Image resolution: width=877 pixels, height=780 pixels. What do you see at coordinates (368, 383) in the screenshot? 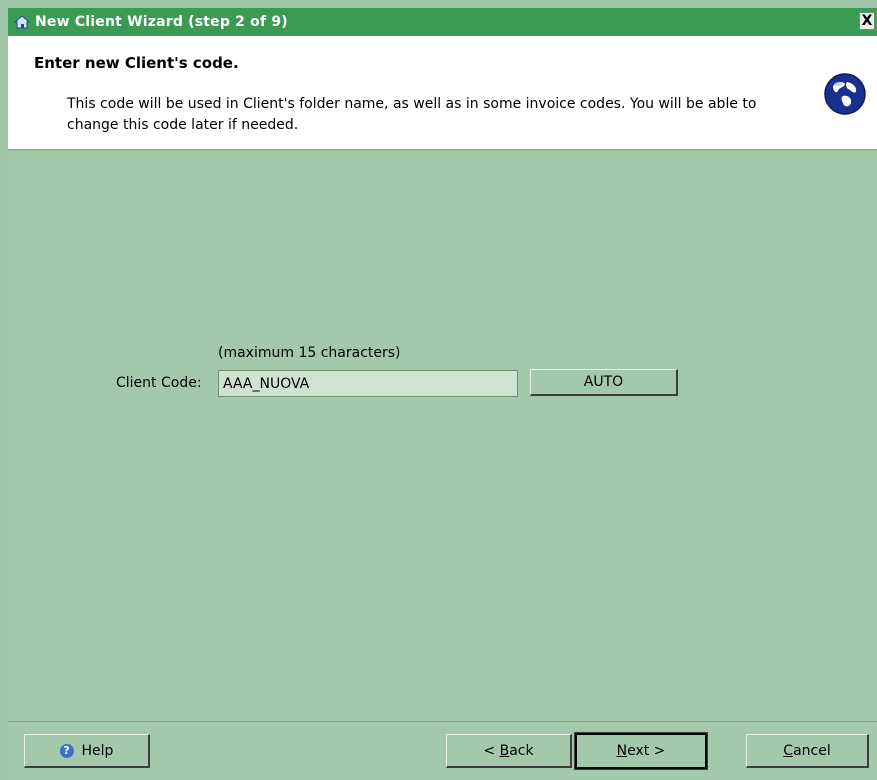
I see `client-code-input` at bounding box center [368, 383].